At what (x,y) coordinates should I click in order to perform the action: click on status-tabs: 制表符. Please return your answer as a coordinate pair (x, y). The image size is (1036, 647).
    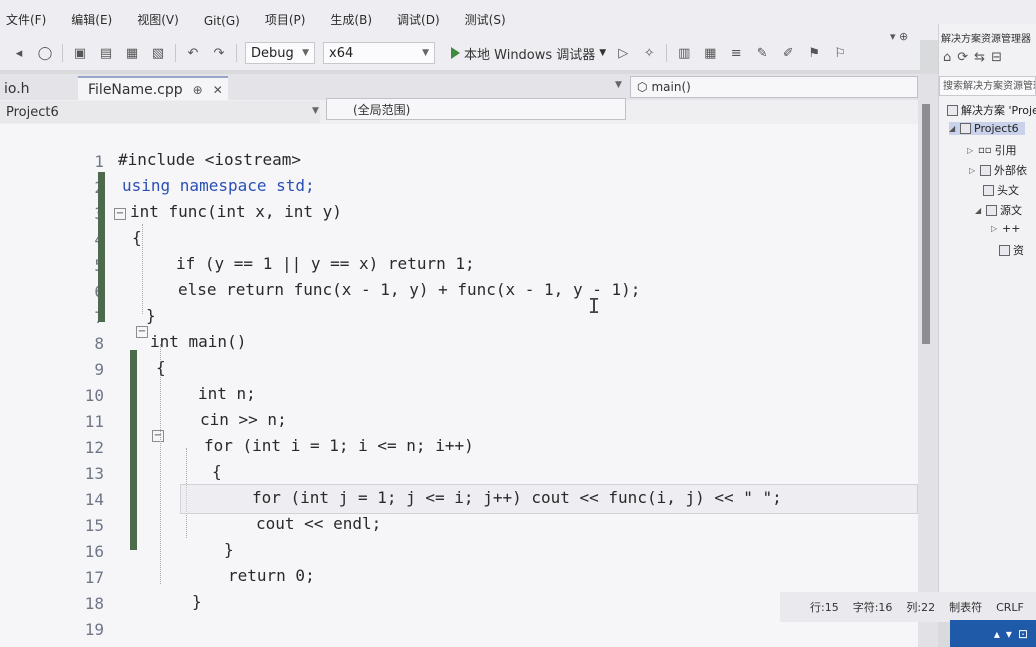
    Looking at the image, I should click on (965, 607).